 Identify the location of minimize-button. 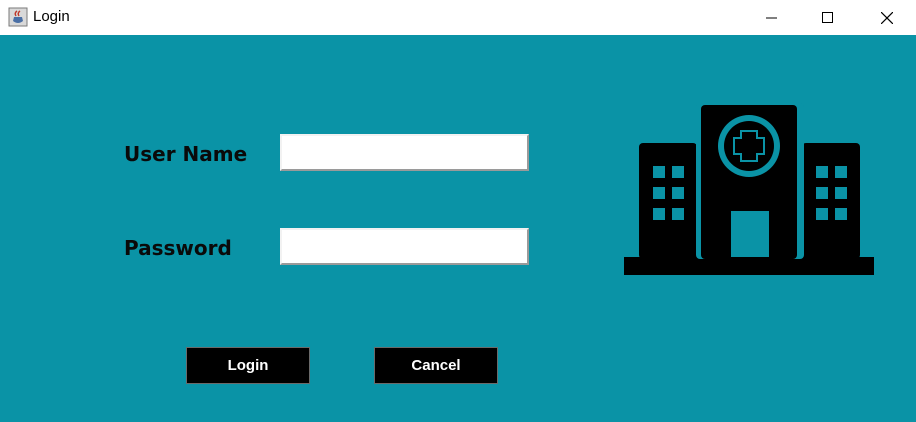
(772, 17).